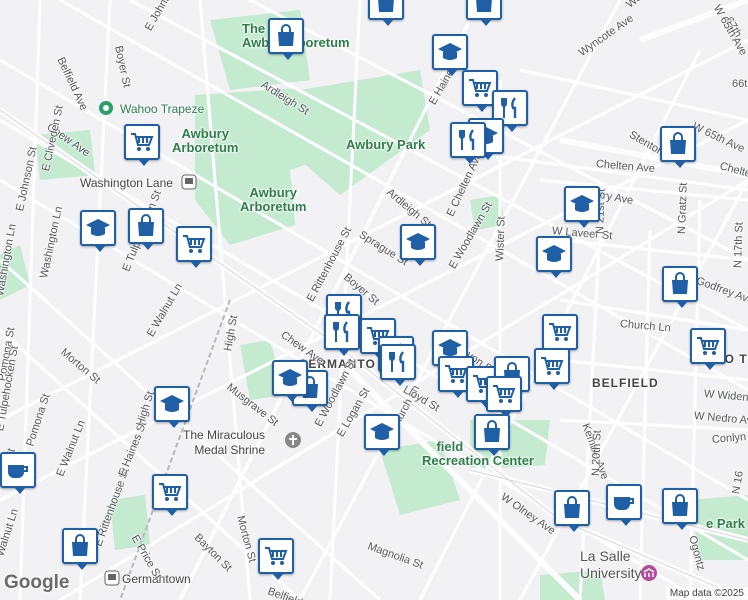 This screenshot has width=748, height=600. Describe the element at coordinates (625, 383) in the screenshot. I see `neighborhood-label-belfield: BELFIELD` at that location.